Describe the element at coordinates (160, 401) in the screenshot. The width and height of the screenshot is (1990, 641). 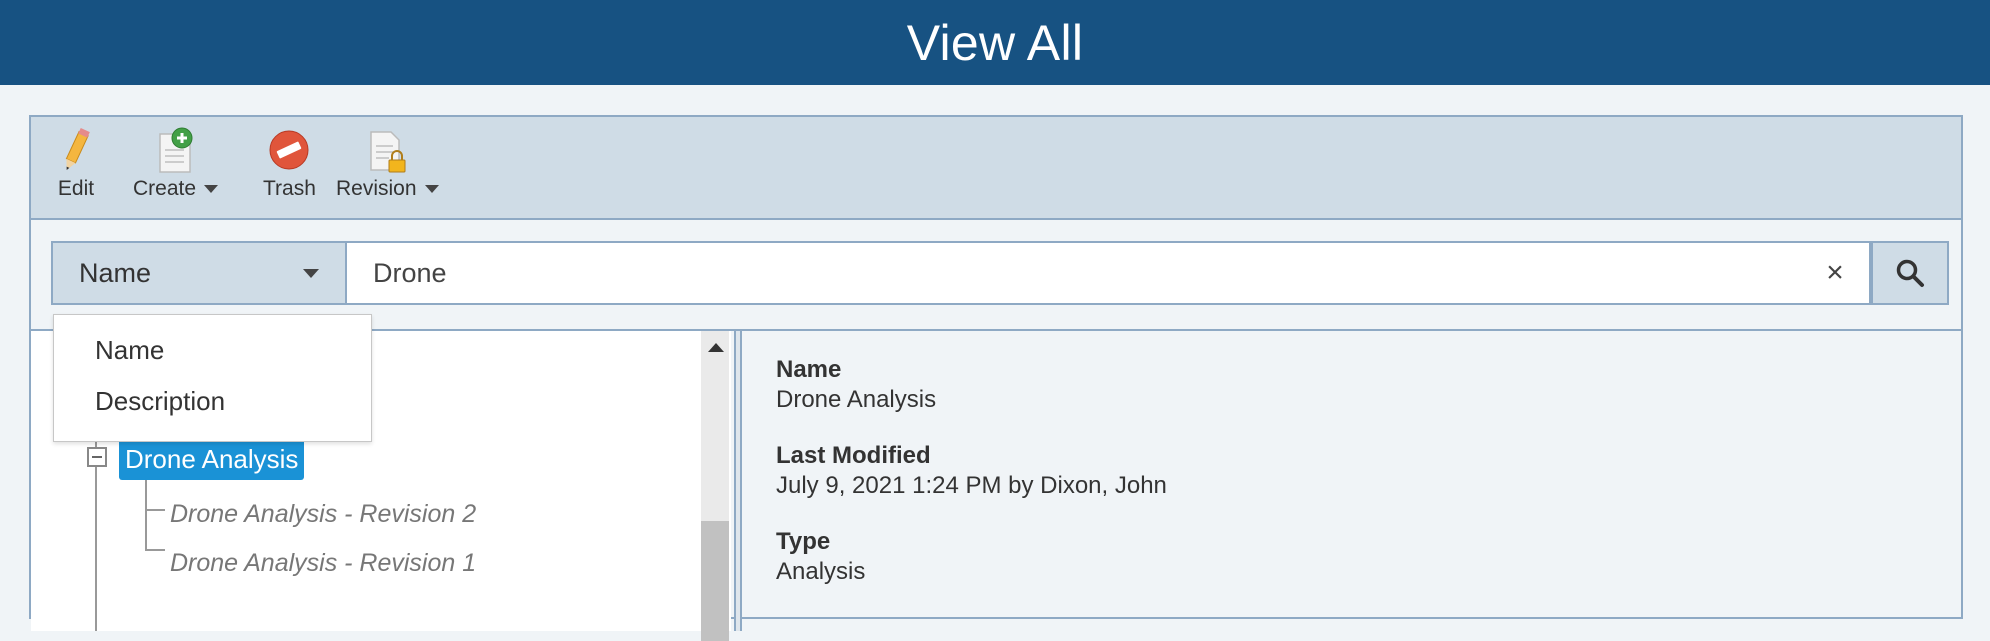
I see `dropdown-option-description: Description` at that location.